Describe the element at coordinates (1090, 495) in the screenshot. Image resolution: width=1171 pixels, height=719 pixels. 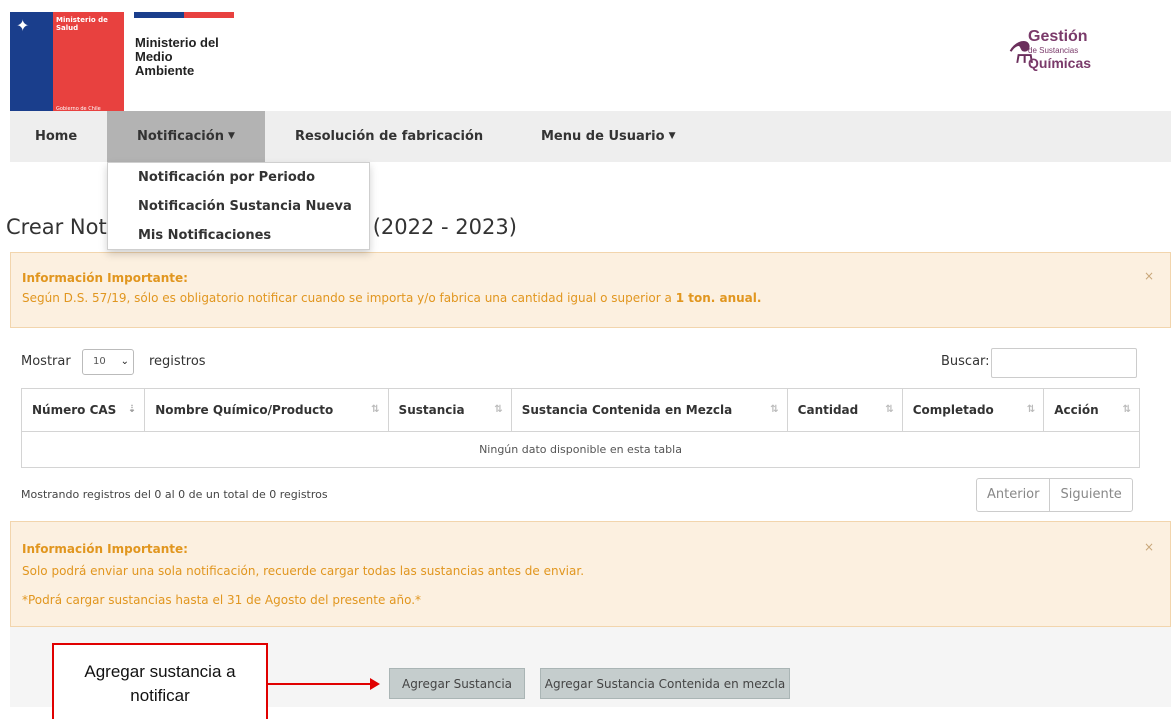
I see `pager-next-button: Siguiente` at that location.